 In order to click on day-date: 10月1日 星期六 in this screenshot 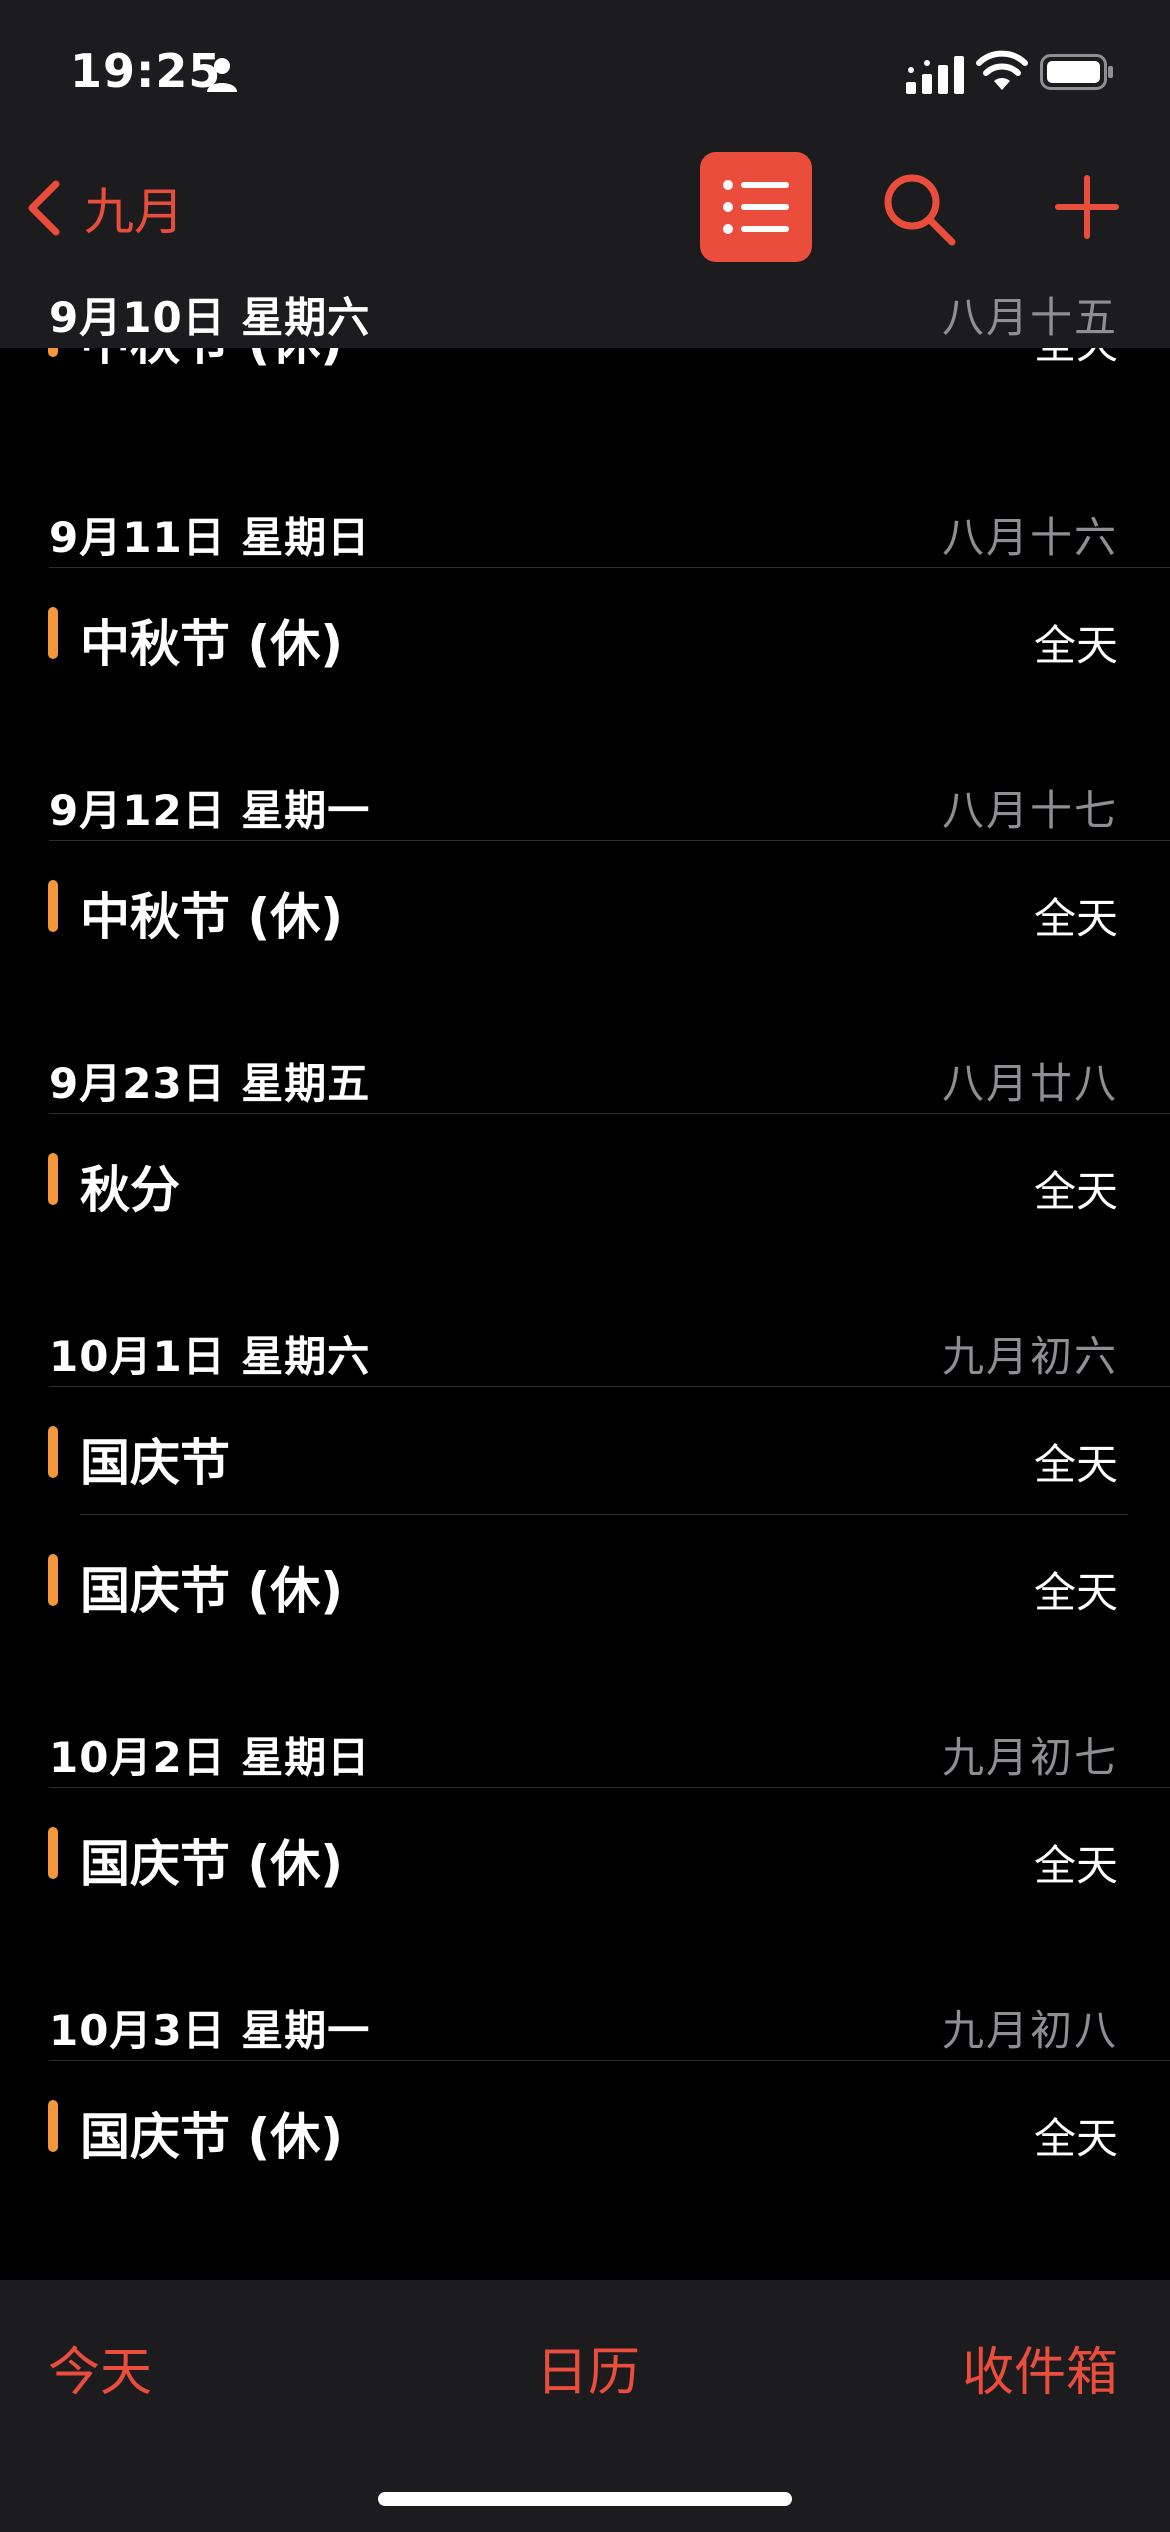, I will do `click(210, 1356)`.